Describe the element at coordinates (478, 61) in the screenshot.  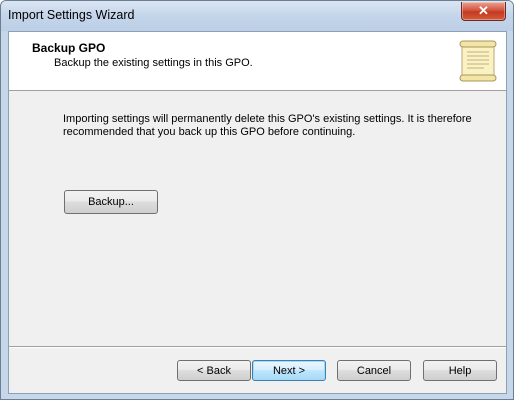
I see `scroll-icon` at that location.